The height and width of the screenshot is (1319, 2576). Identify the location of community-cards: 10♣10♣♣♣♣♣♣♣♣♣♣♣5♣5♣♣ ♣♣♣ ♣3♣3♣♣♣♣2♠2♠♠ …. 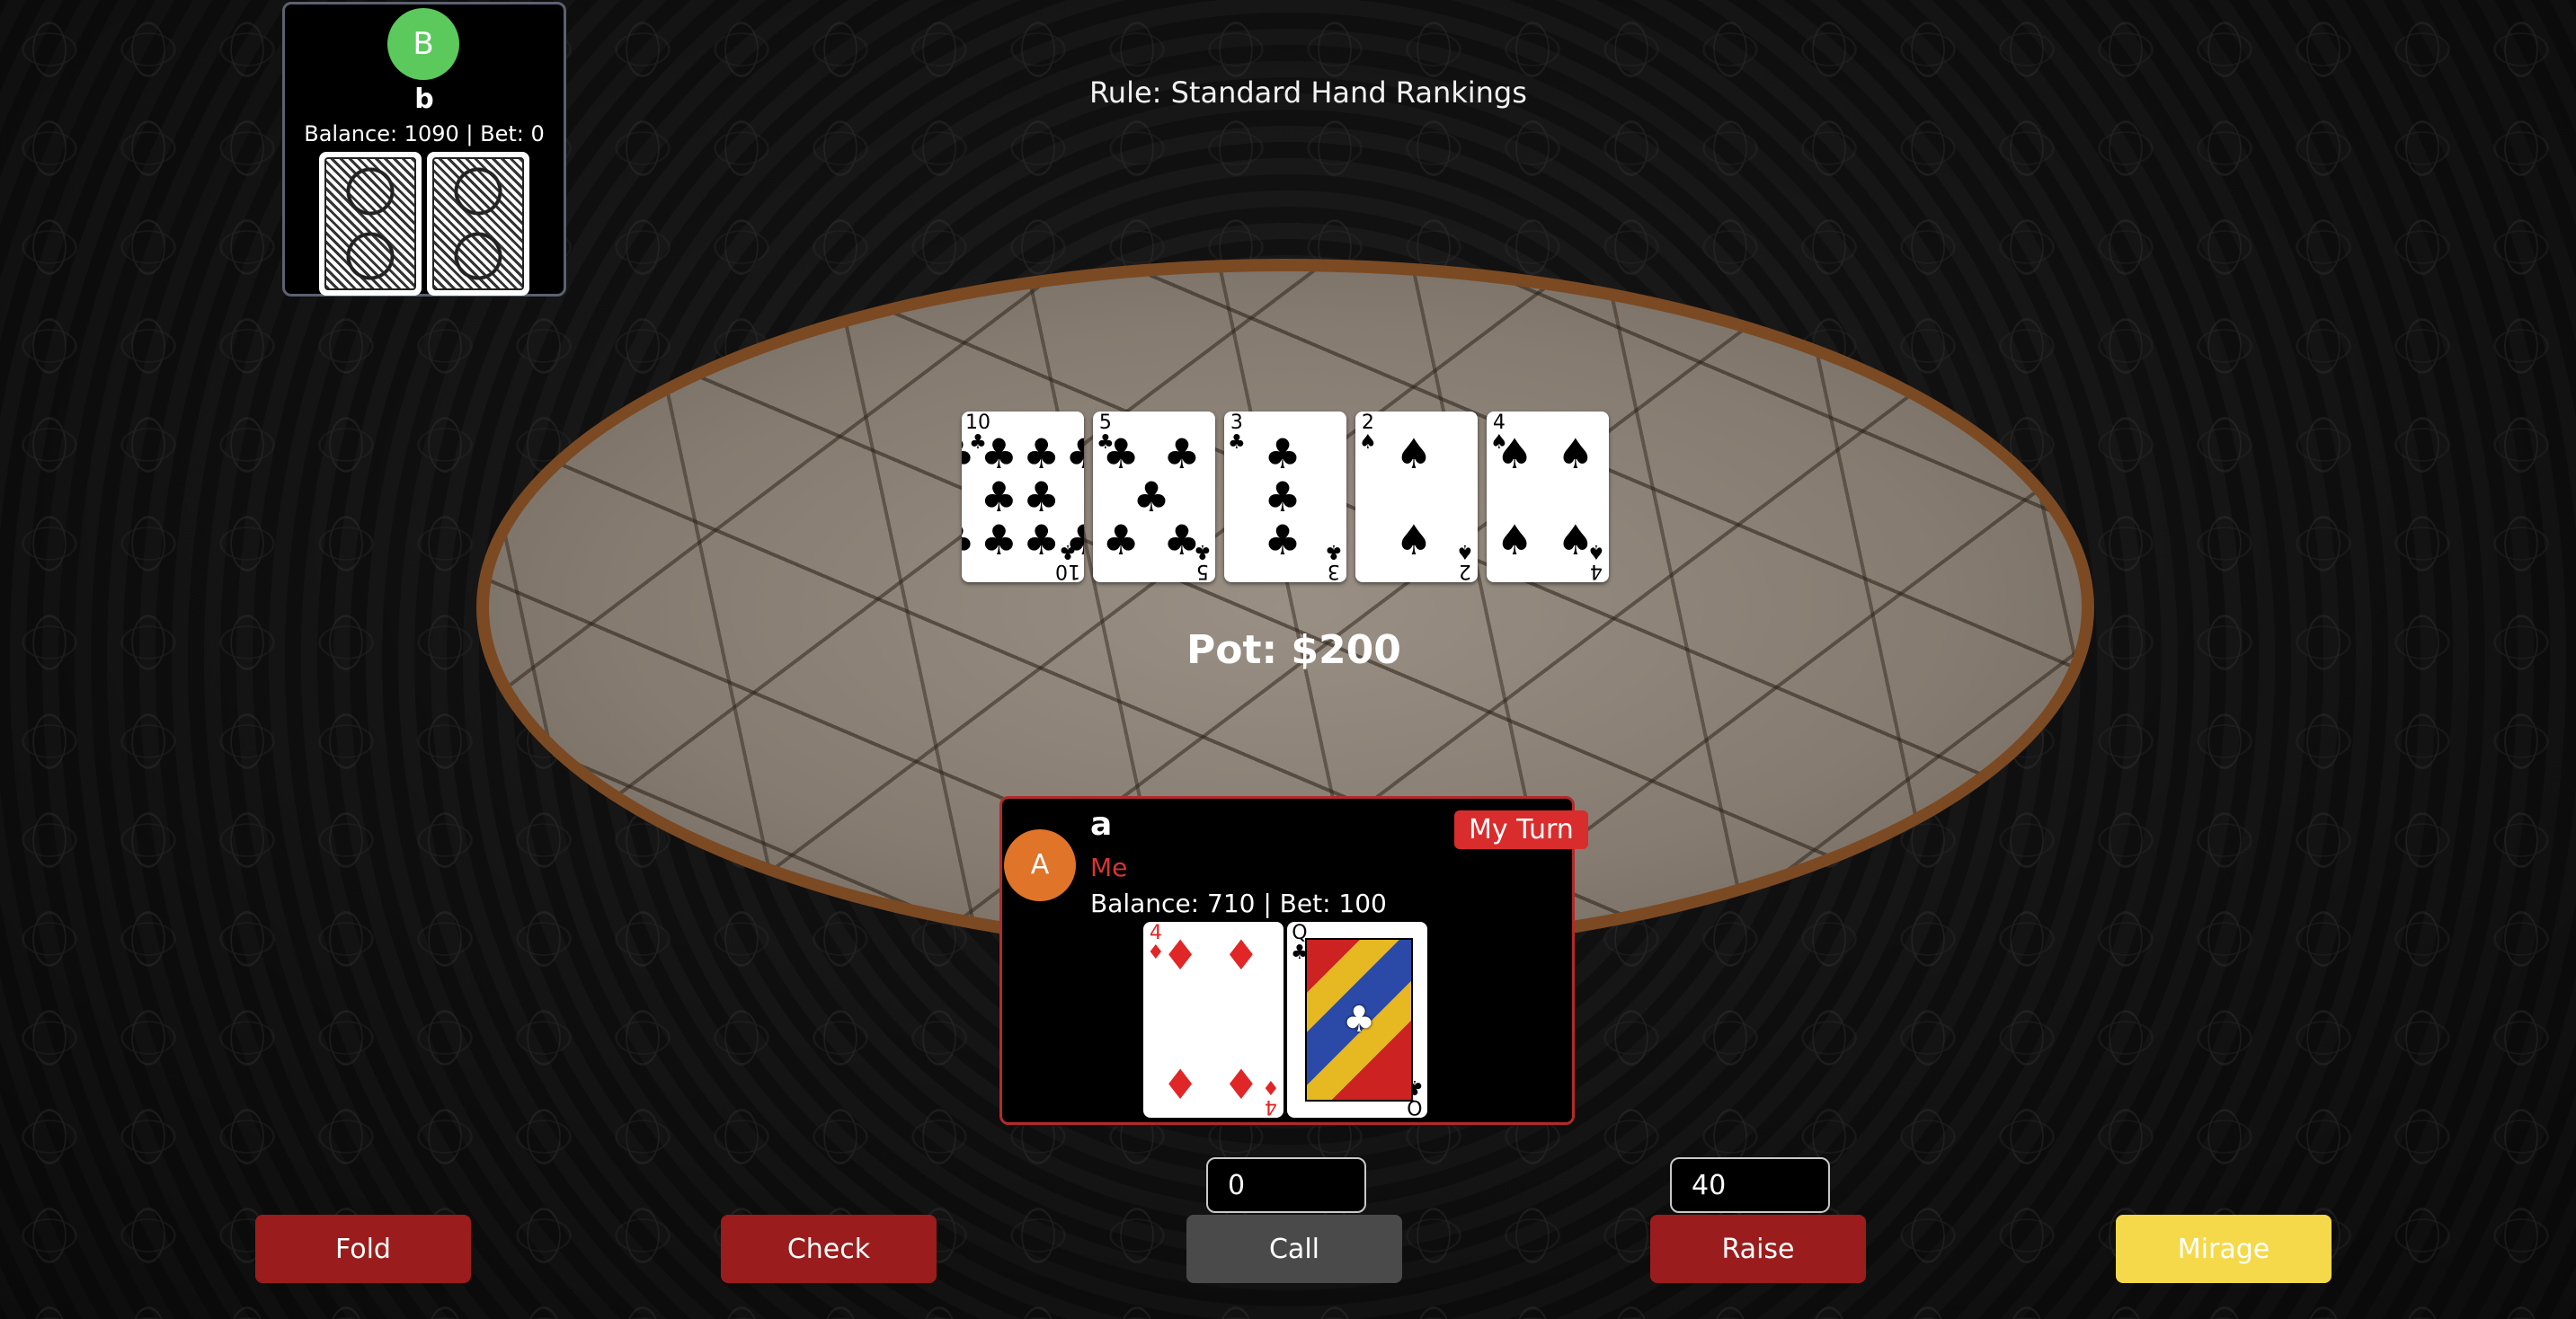
(1285, 497).